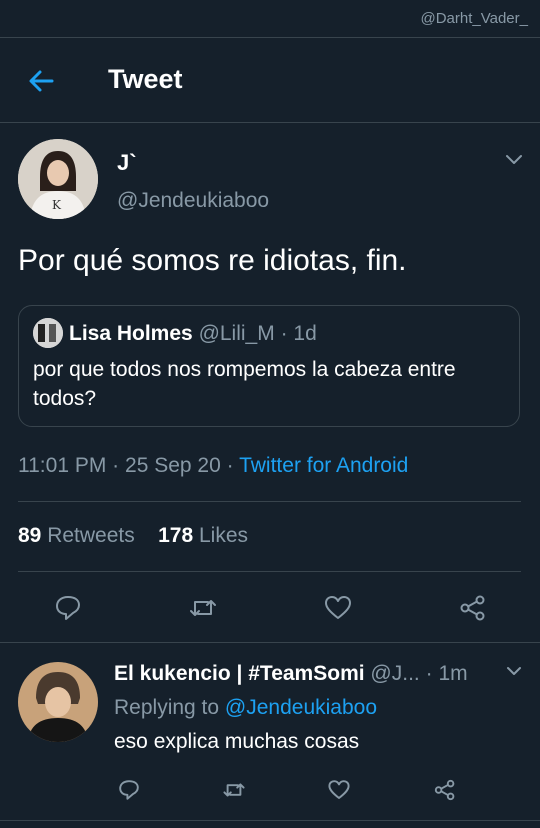 The image size is (540, 828). I want to click on svg-text: K, so click(57, 205).